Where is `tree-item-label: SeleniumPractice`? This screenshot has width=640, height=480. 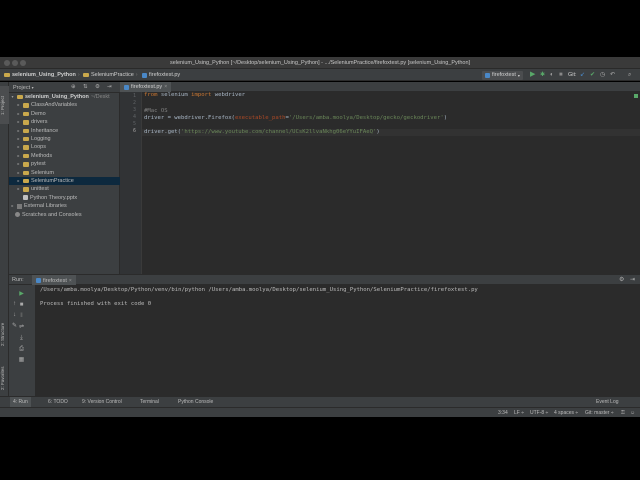 tree-item-label: SeleniumPractice is located at coordinates (52, 181).